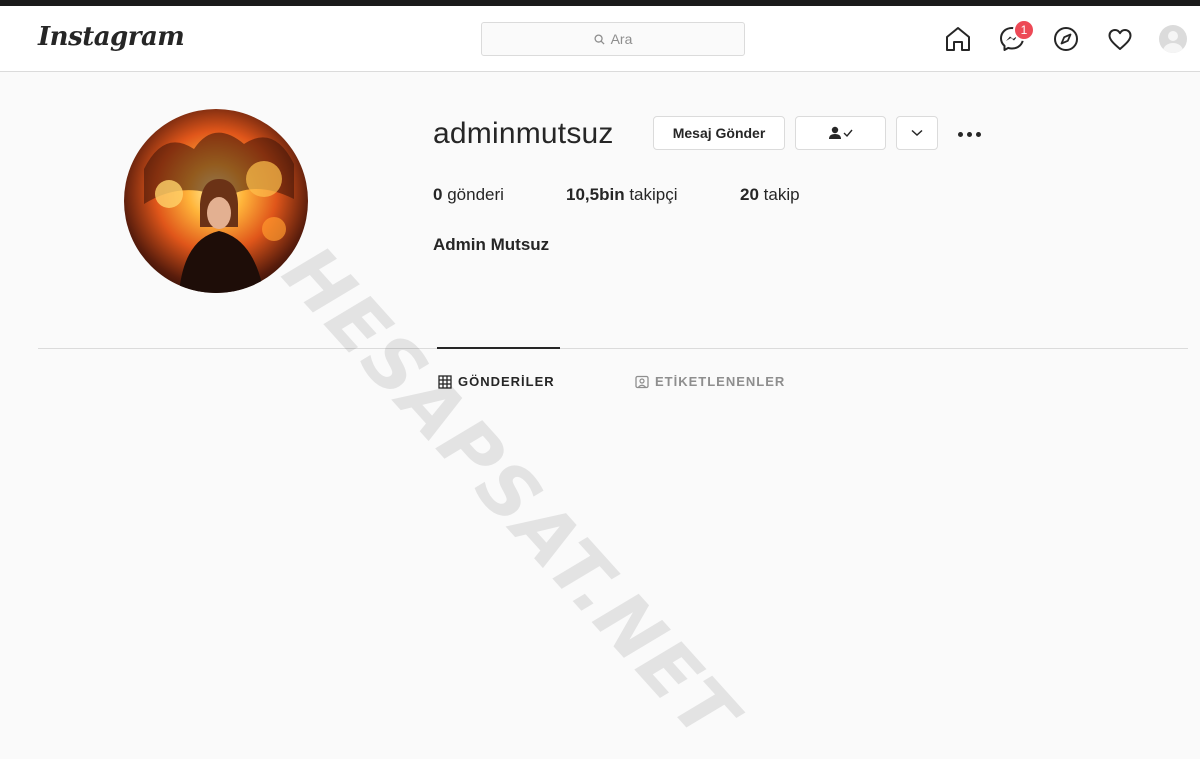 This screenshot has width=1200, height=759. I want to click on posts-label: gönderi, so click(475, 194).